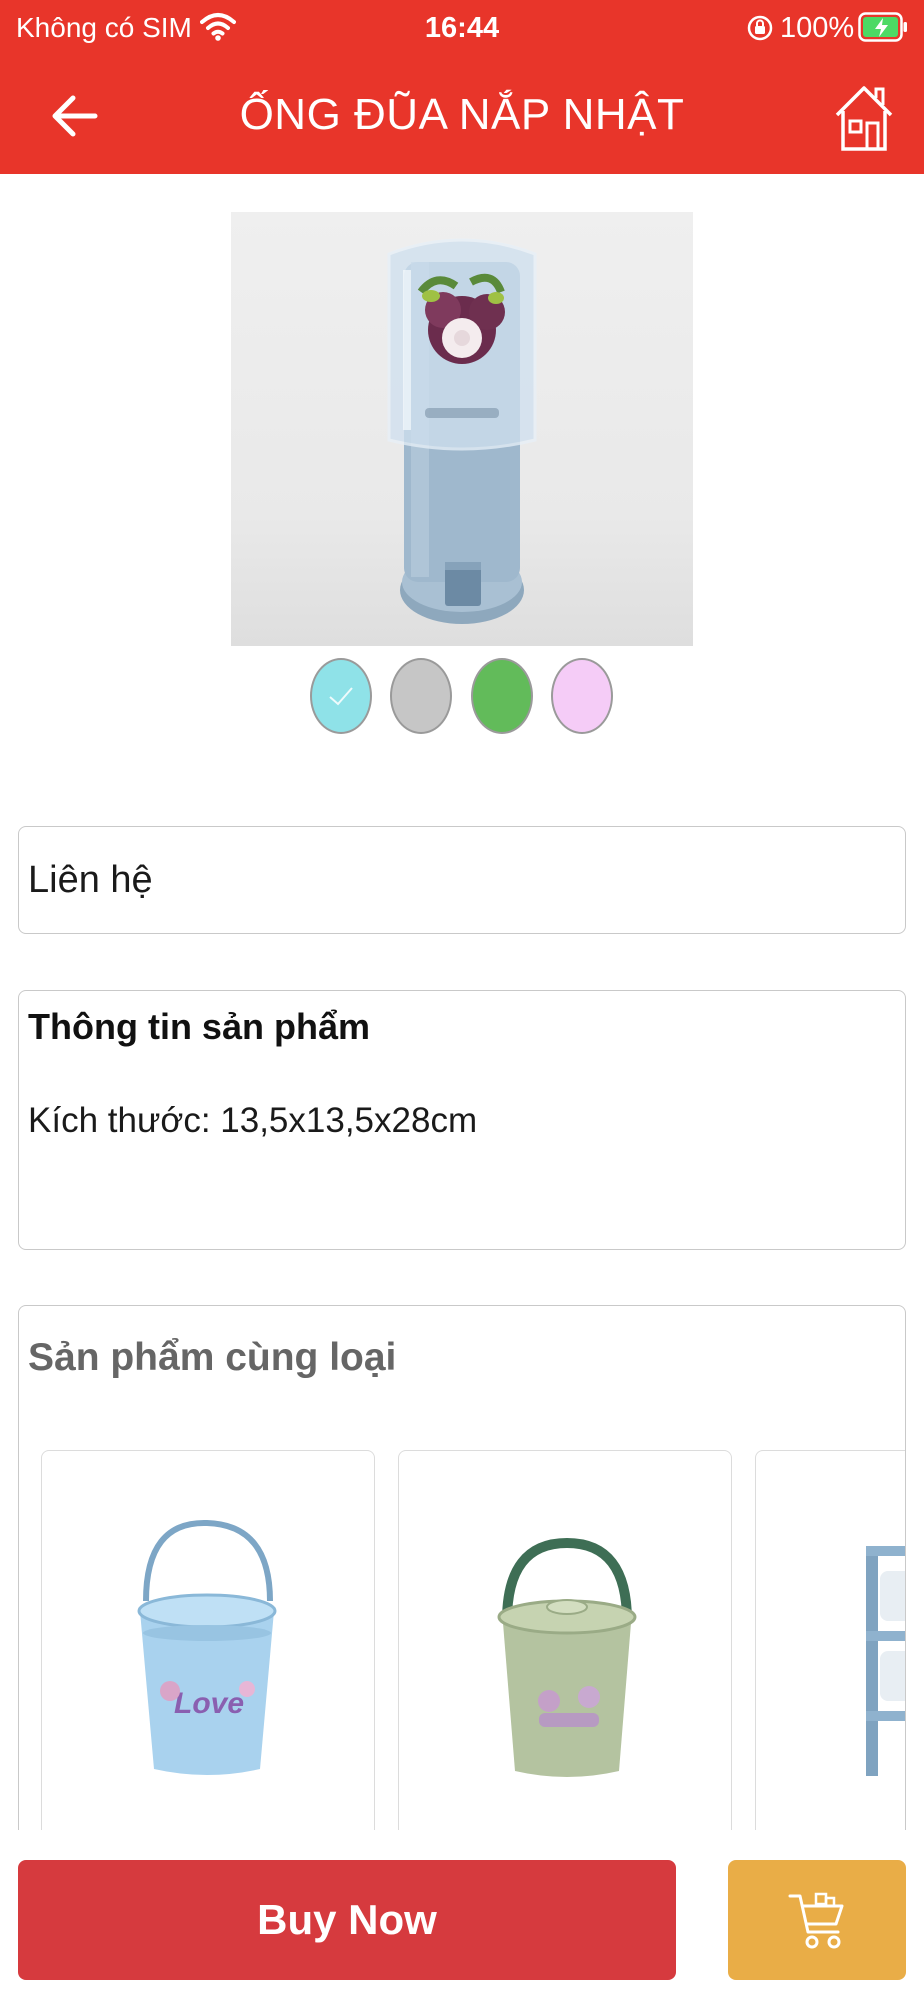 The image size is (924, 2000). I want to click on product-info-title: Thông tin sản phẩm, so click(199, 1026).